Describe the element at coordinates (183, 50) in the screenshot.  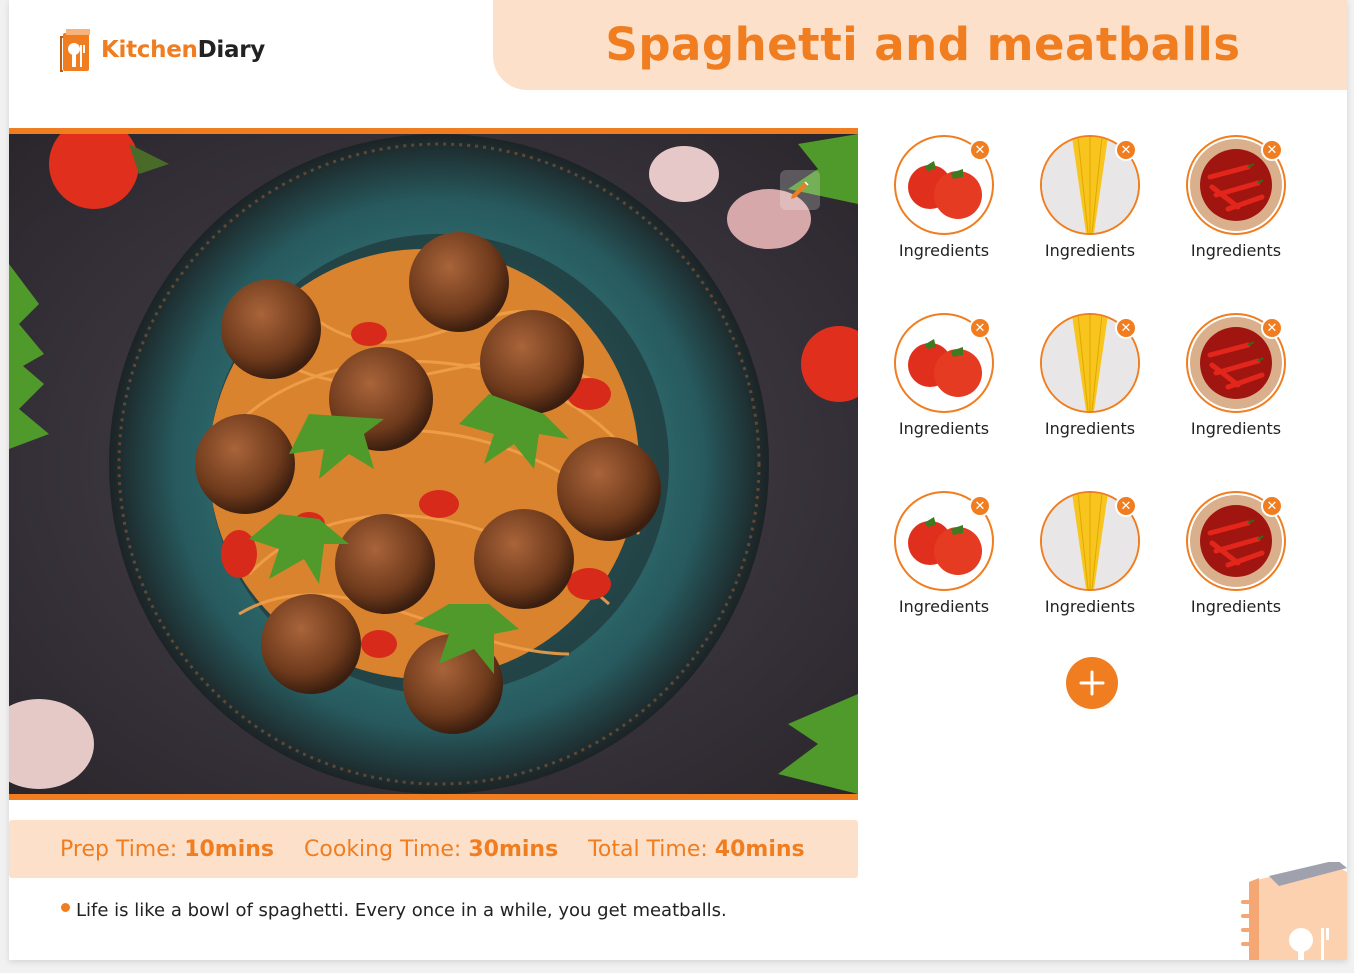
I see `brand-name: KitchenDiary` at that location.